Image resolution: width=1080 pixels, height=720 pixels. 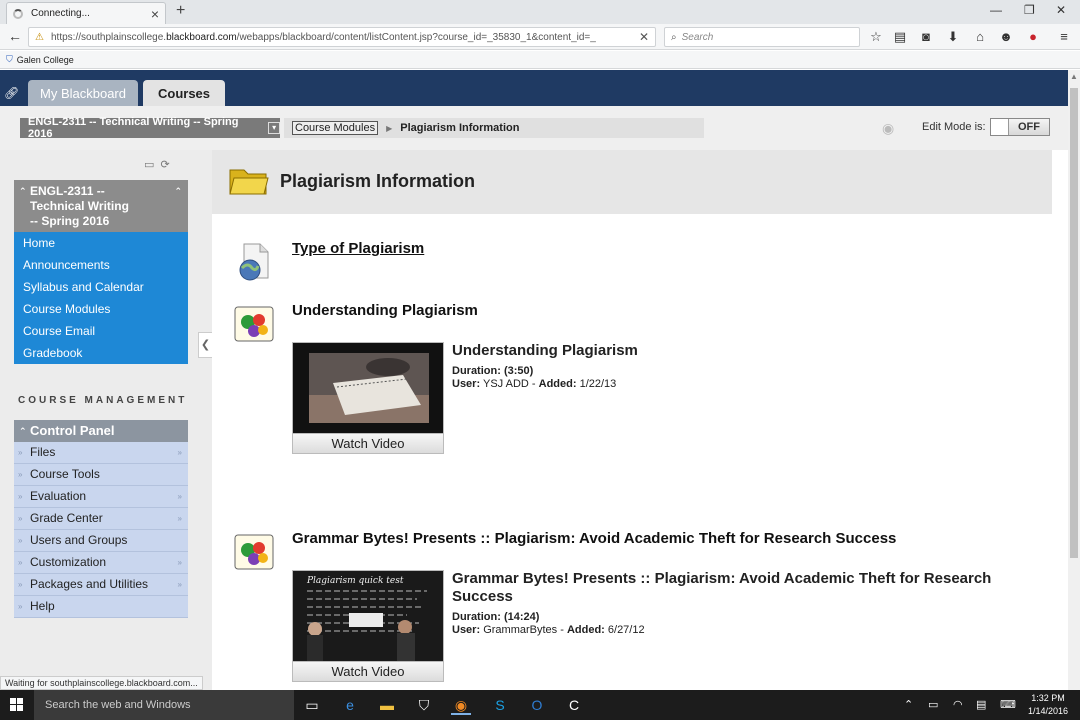 What do you see at coordinates (350, 705) in the screenshot?
I see `edge-icon: e` at bounding box center [350, 705].